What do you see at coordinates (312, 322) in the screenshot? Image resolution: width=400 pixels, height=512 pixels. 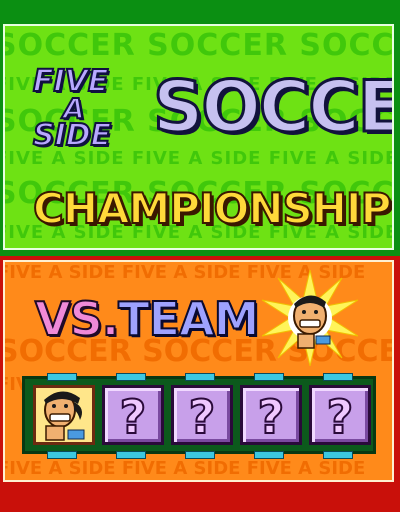 I see `mascot-icon` at bounding box center [312, 322].